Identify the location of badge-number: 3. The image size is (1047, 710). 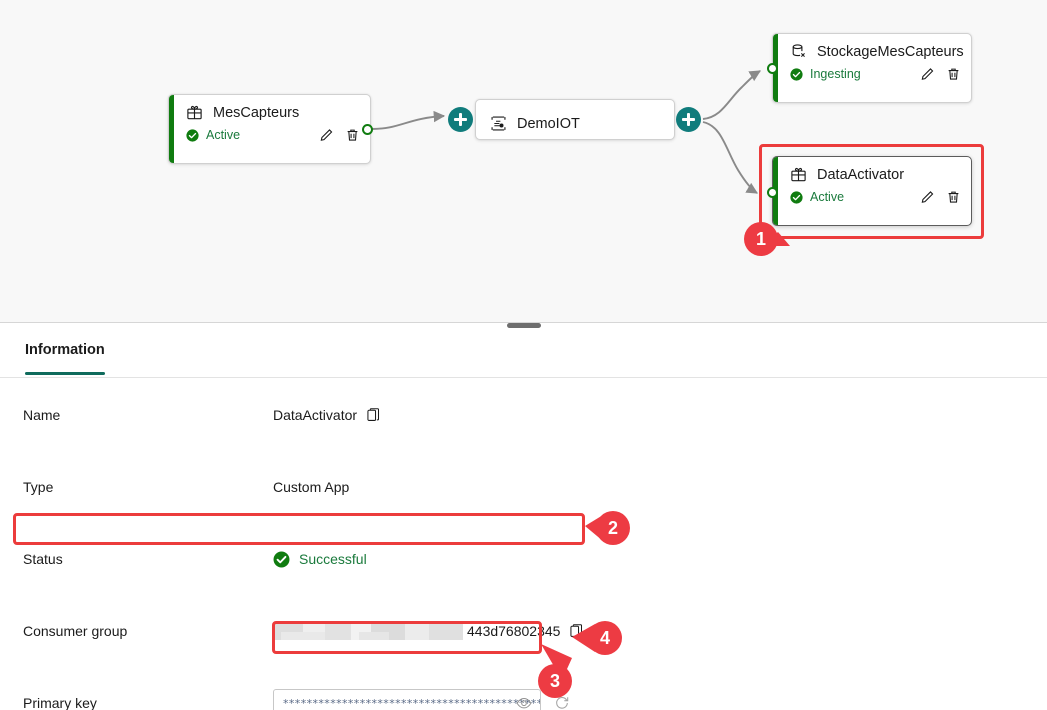
(554, 680).